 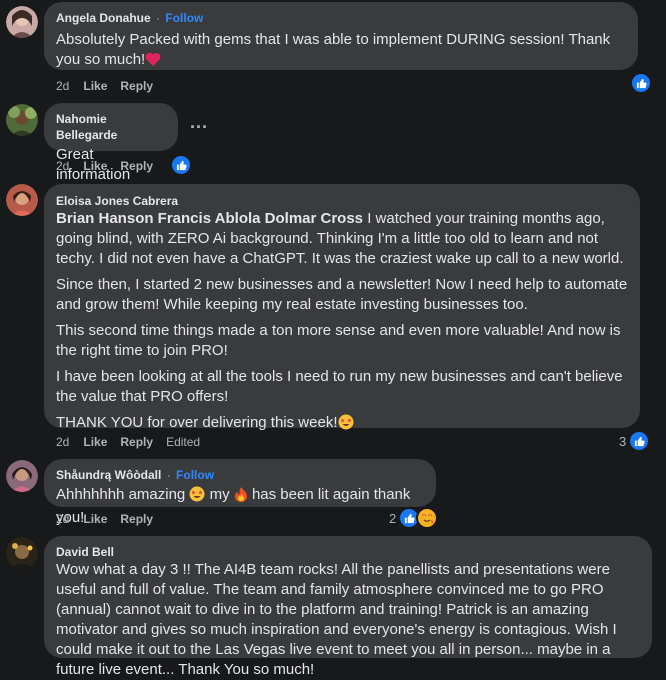 What do you see at coordinates (153, 62) in the screenshot?
I see `red-heart-icon` at bounding box center [153, 62].